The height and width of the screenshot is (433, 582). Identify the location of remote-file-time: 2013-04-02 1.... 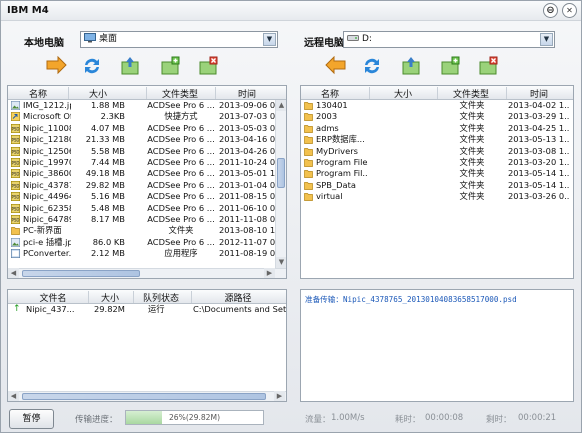
(539, 105).